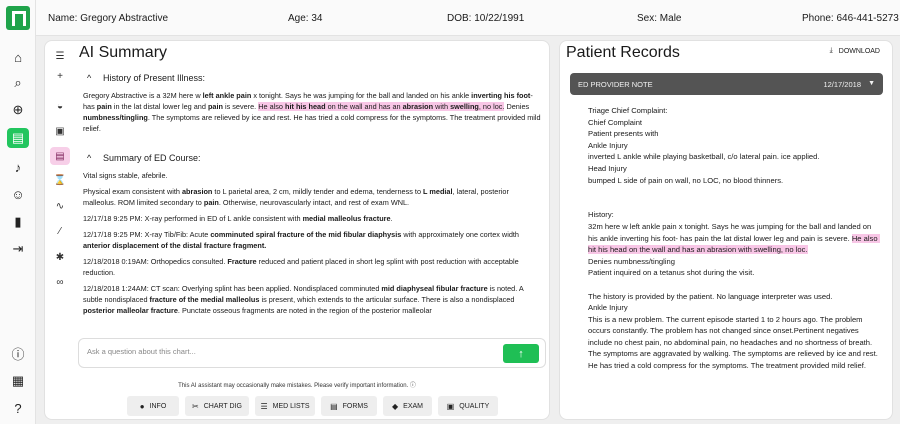 This screenshot has height=424, width=900. Describe the element at coordinates (227, 95) in the screenshot. I see `hpi-segment: left ankle pain` at that location.